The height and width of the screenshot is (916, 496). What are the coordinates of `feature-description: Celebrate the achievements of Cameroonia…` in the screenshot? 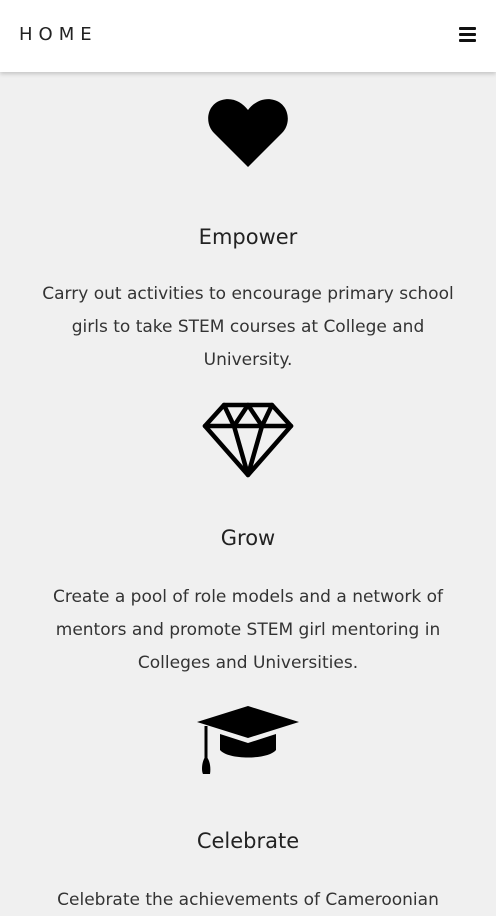 It's located at (248, 900).